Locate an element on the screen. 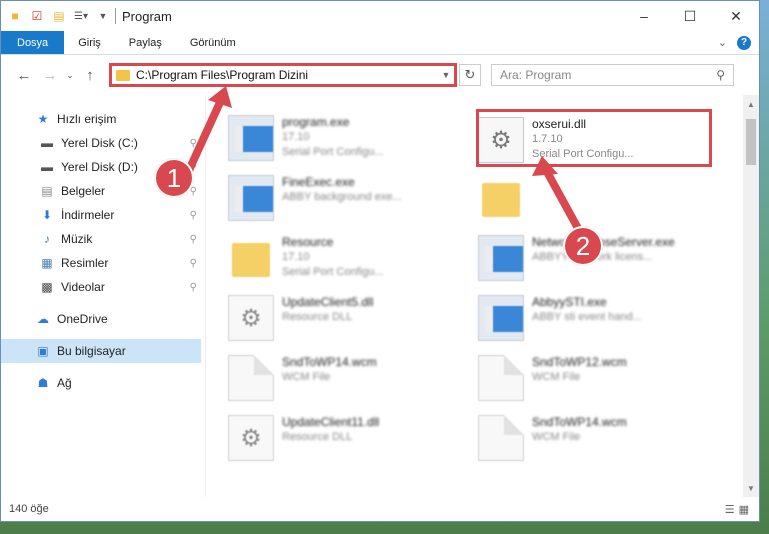 The height and width of the screenshot is (534, 769). sidebar-item-drive-c: ▬ Yerel Disk (C:) ⚲ is located at coordinates (103, 143).